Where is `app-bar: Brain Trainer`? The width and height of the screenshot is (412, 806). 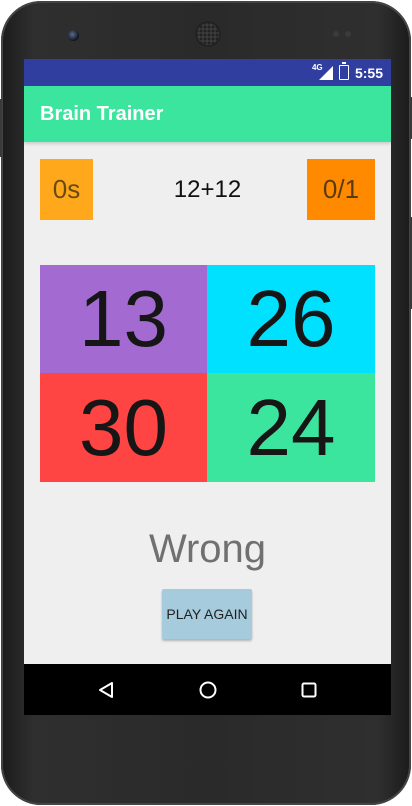 app-bar: Brain Trainer is located at coordinates (207, 114).